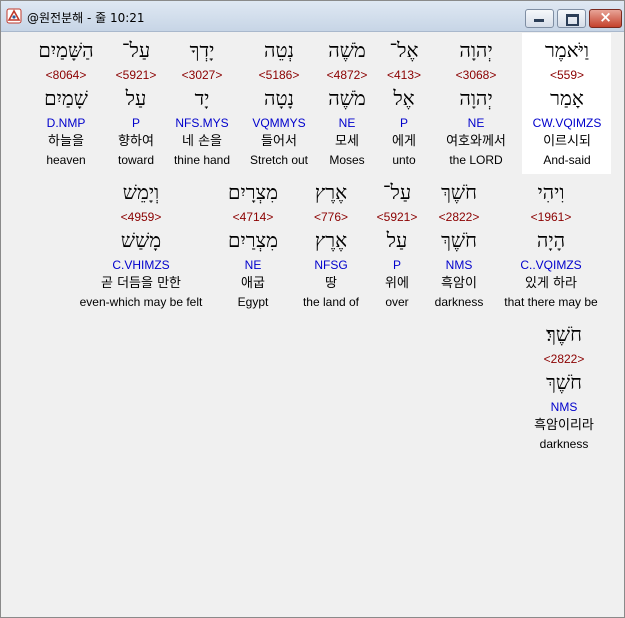 Image resolution: width=625 pixels, height=618 pixels. I want to click on maximize-button, so click(571, 18).